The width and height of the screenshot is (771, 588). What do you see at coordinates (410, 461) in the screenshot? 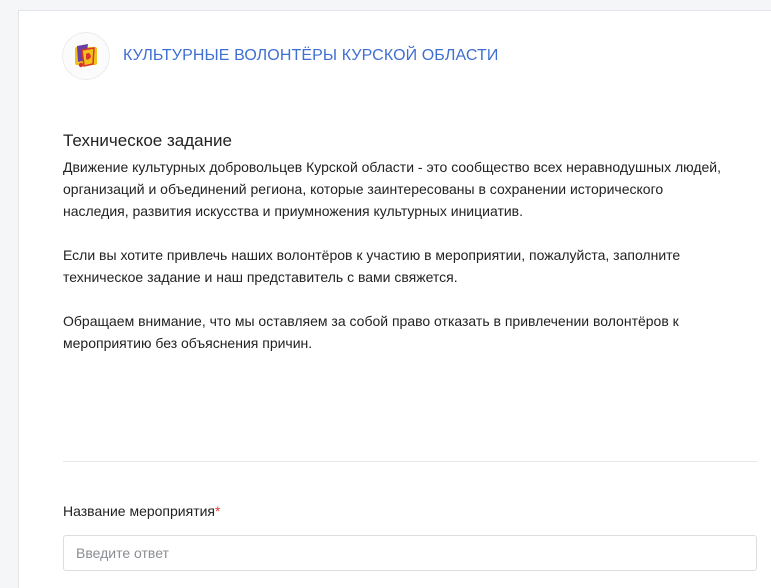
I see `section-divider` at bounding box center [410, 461].